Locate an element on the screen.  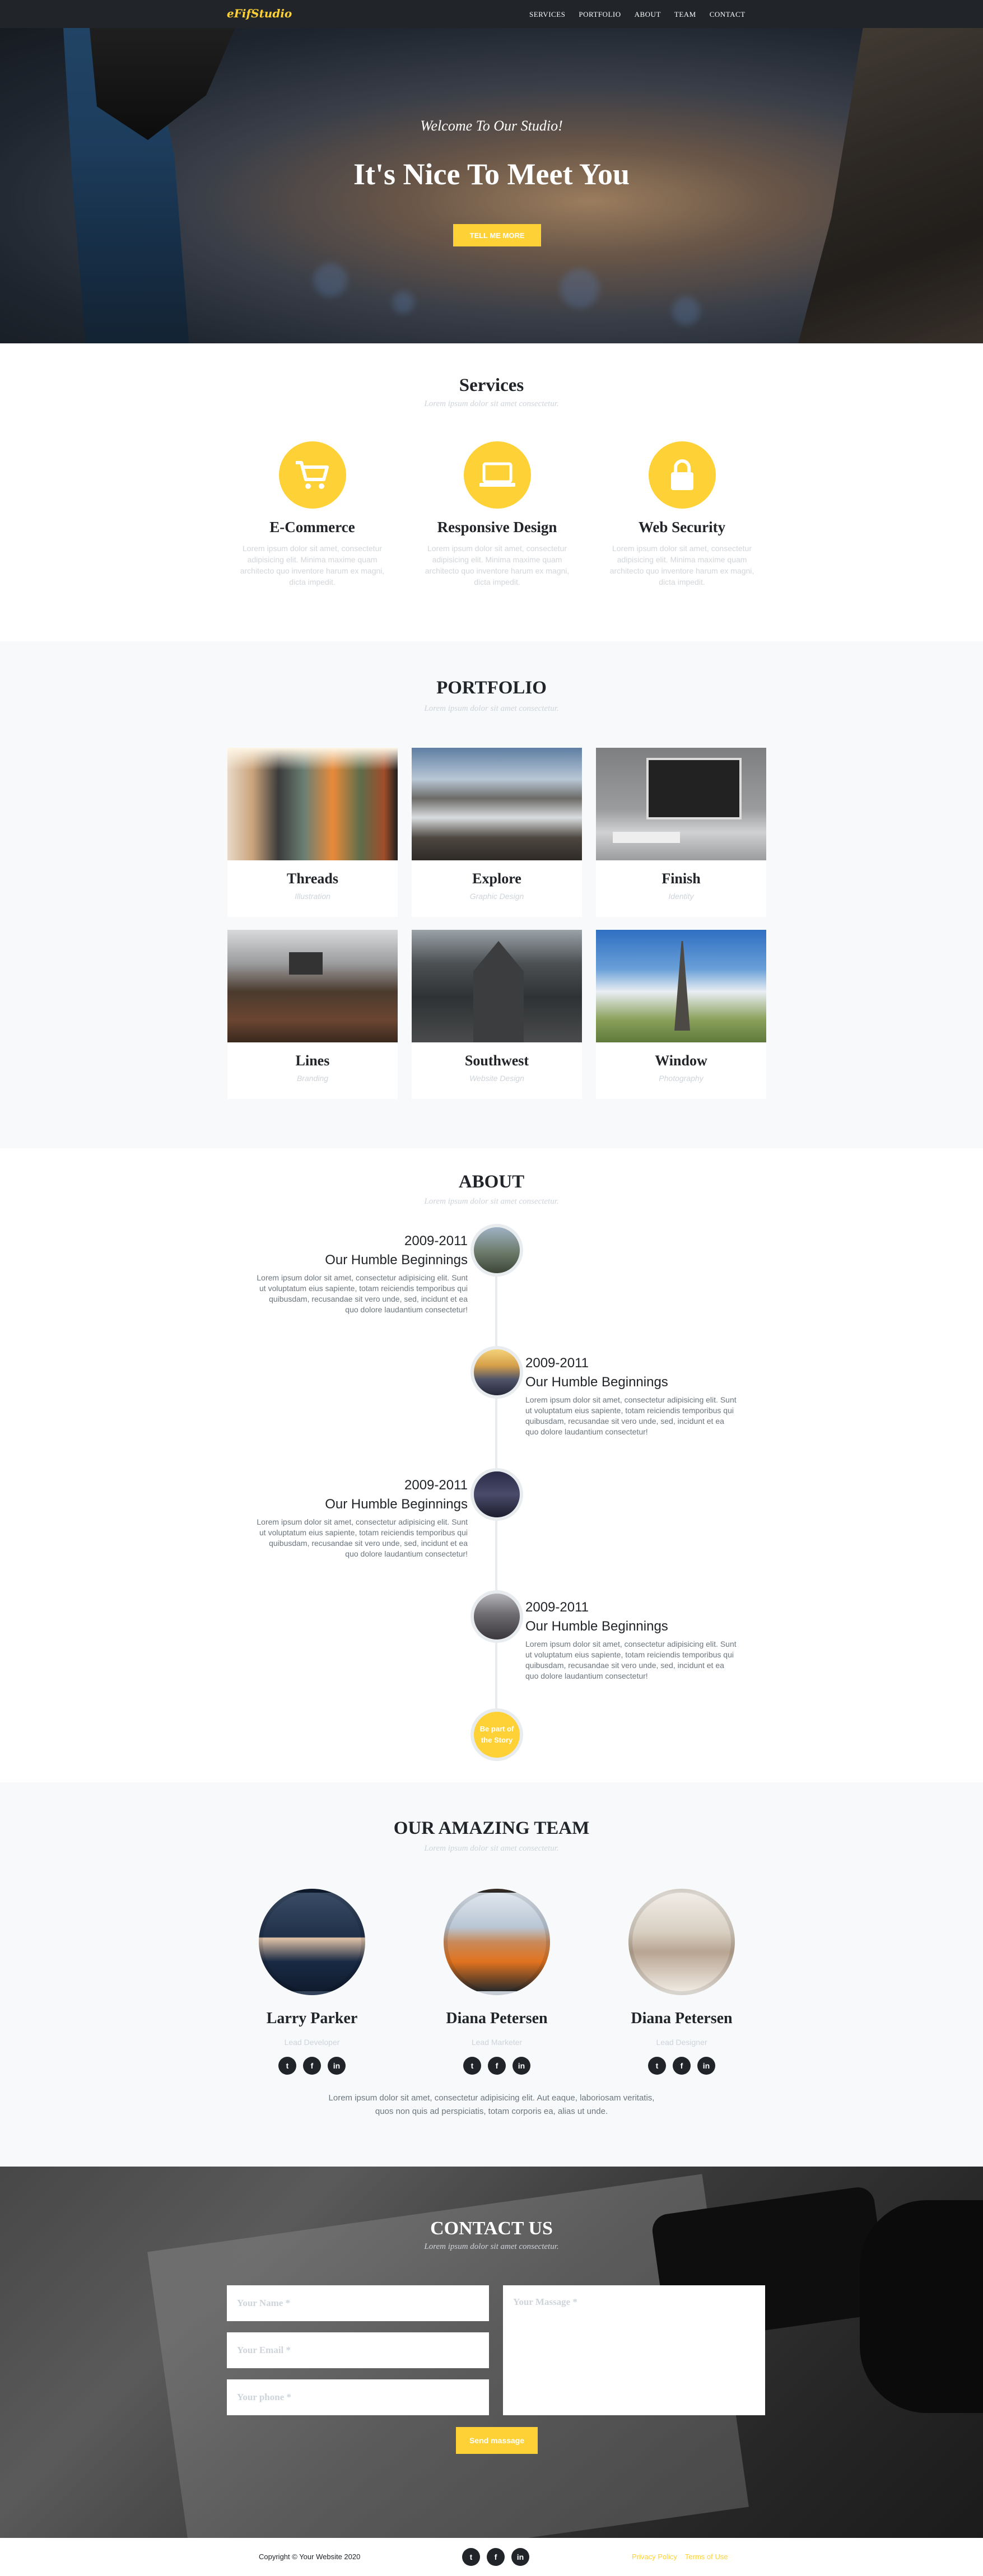
hero-title: It's Nice To Meet You is located at coordinates (491, 174).